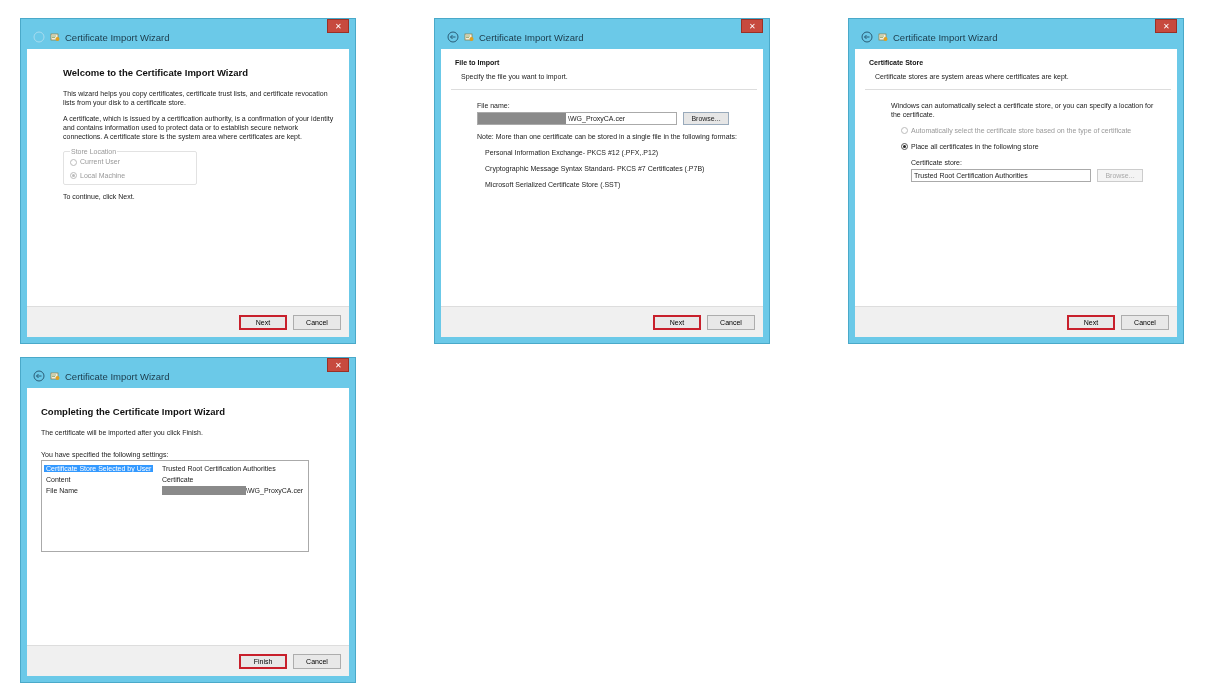 The image size is (1210, 684). I want to click on wizard-heading: Welcome to the Certificate Import Wizard, so click(156, 72).